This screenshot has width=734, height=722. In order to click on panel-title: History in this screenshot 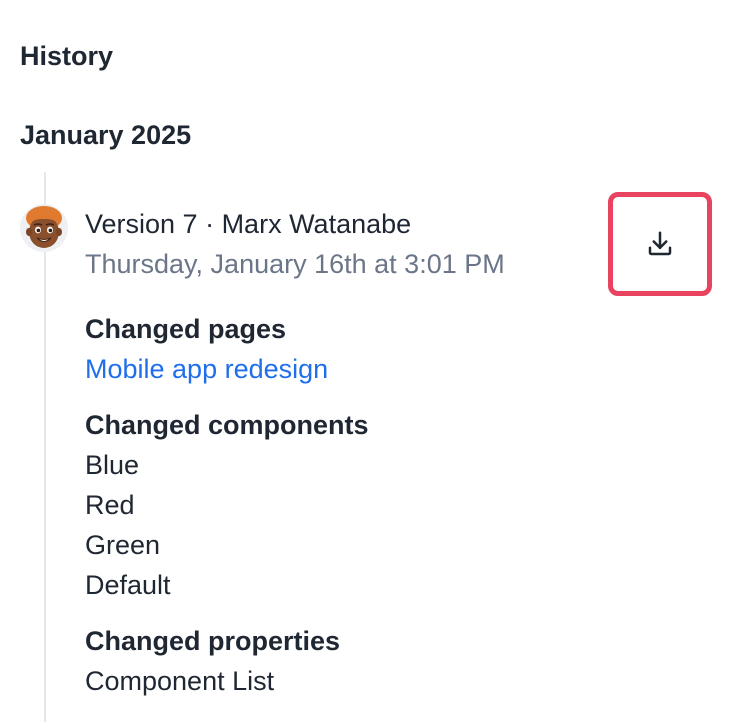, I will do `click(67, 56)`.